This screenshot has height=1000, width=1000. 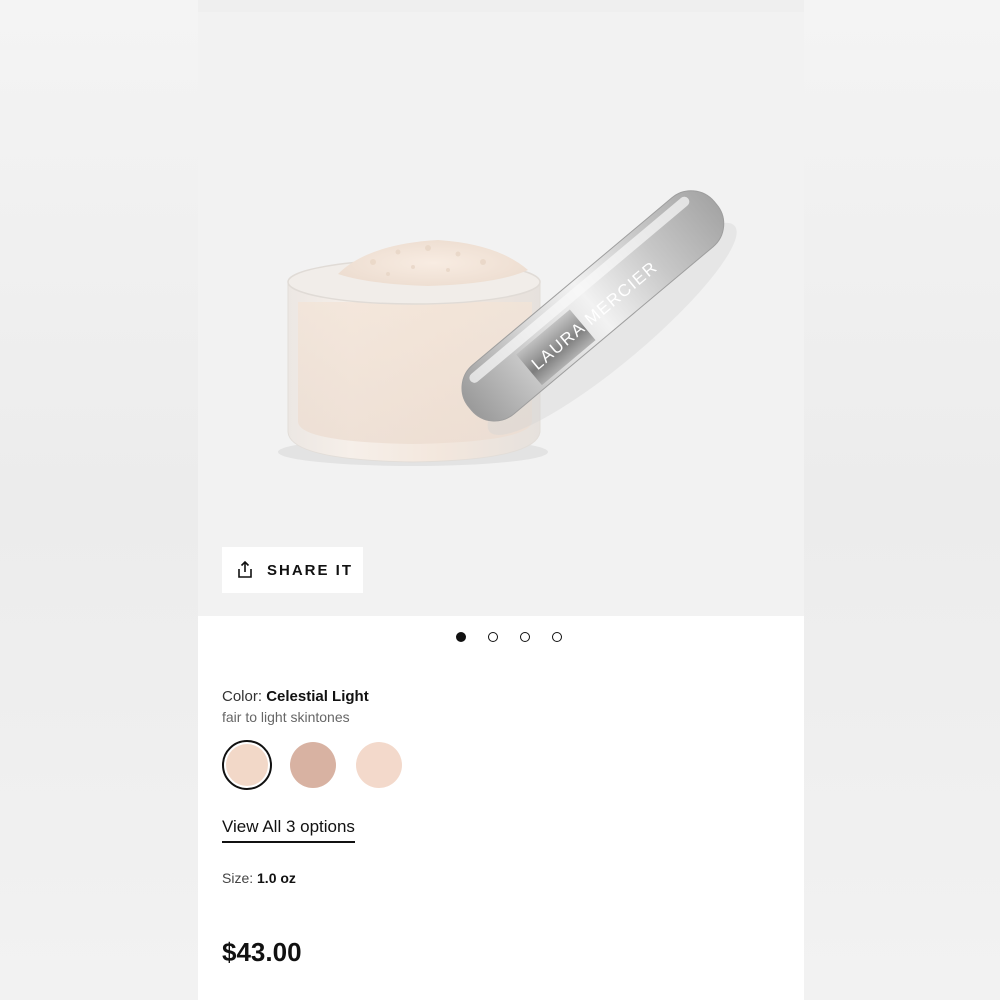 What do you see at coordinates (245, 569) in the screenshot?
I see `share-icon` at bounding box center [245, 569].